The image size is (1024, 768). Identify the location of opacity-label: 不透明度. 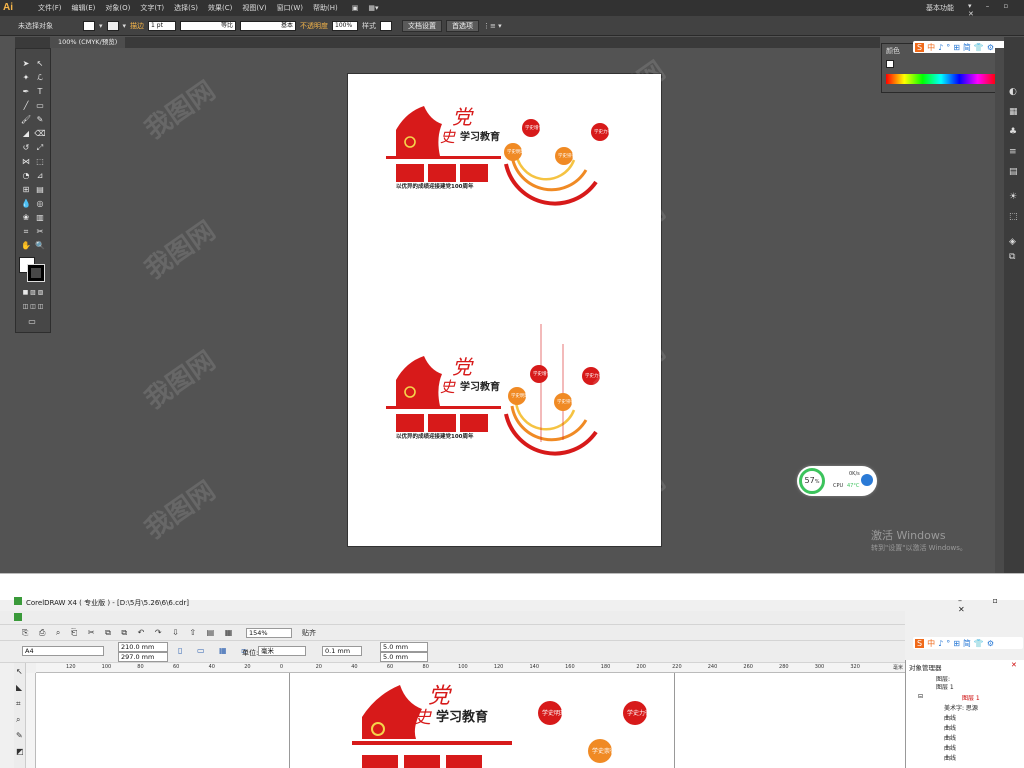
(314, 26).